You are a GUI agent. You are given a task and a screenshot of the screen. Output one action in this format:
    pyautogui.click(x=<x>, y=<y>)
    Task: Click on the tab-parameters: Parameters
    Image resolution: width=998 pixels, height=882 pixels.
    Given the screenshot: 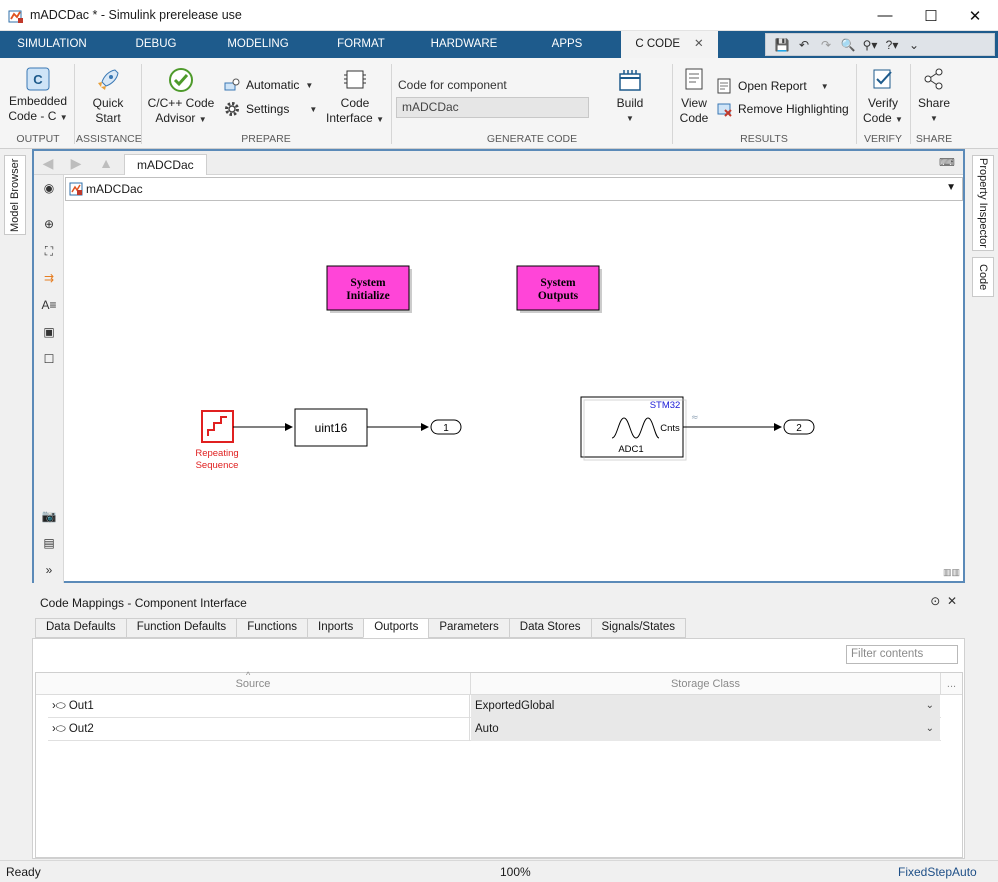 What is the action you would take?
    pyautogui.click(x=468, y=628)
    